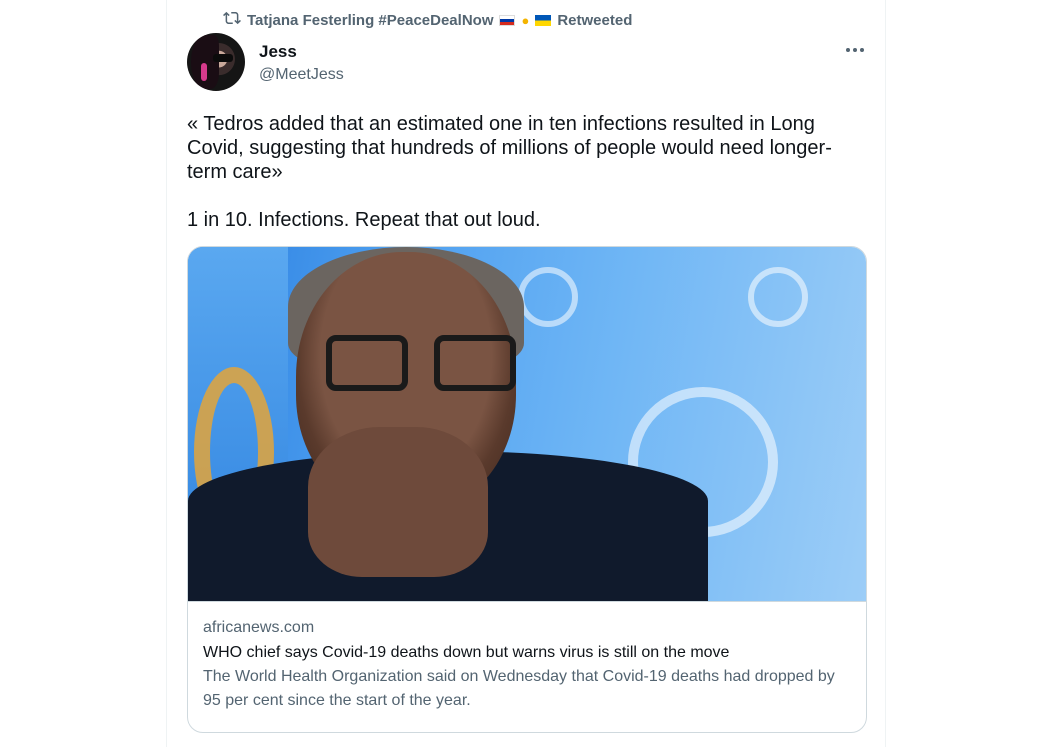  I want to click on more-options-button, so click(855, 50).